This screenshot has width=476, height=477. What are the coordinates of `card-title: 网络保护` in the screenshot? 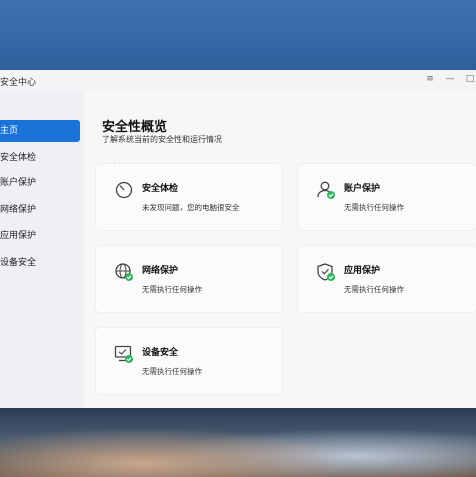 It's located at (160, 271).